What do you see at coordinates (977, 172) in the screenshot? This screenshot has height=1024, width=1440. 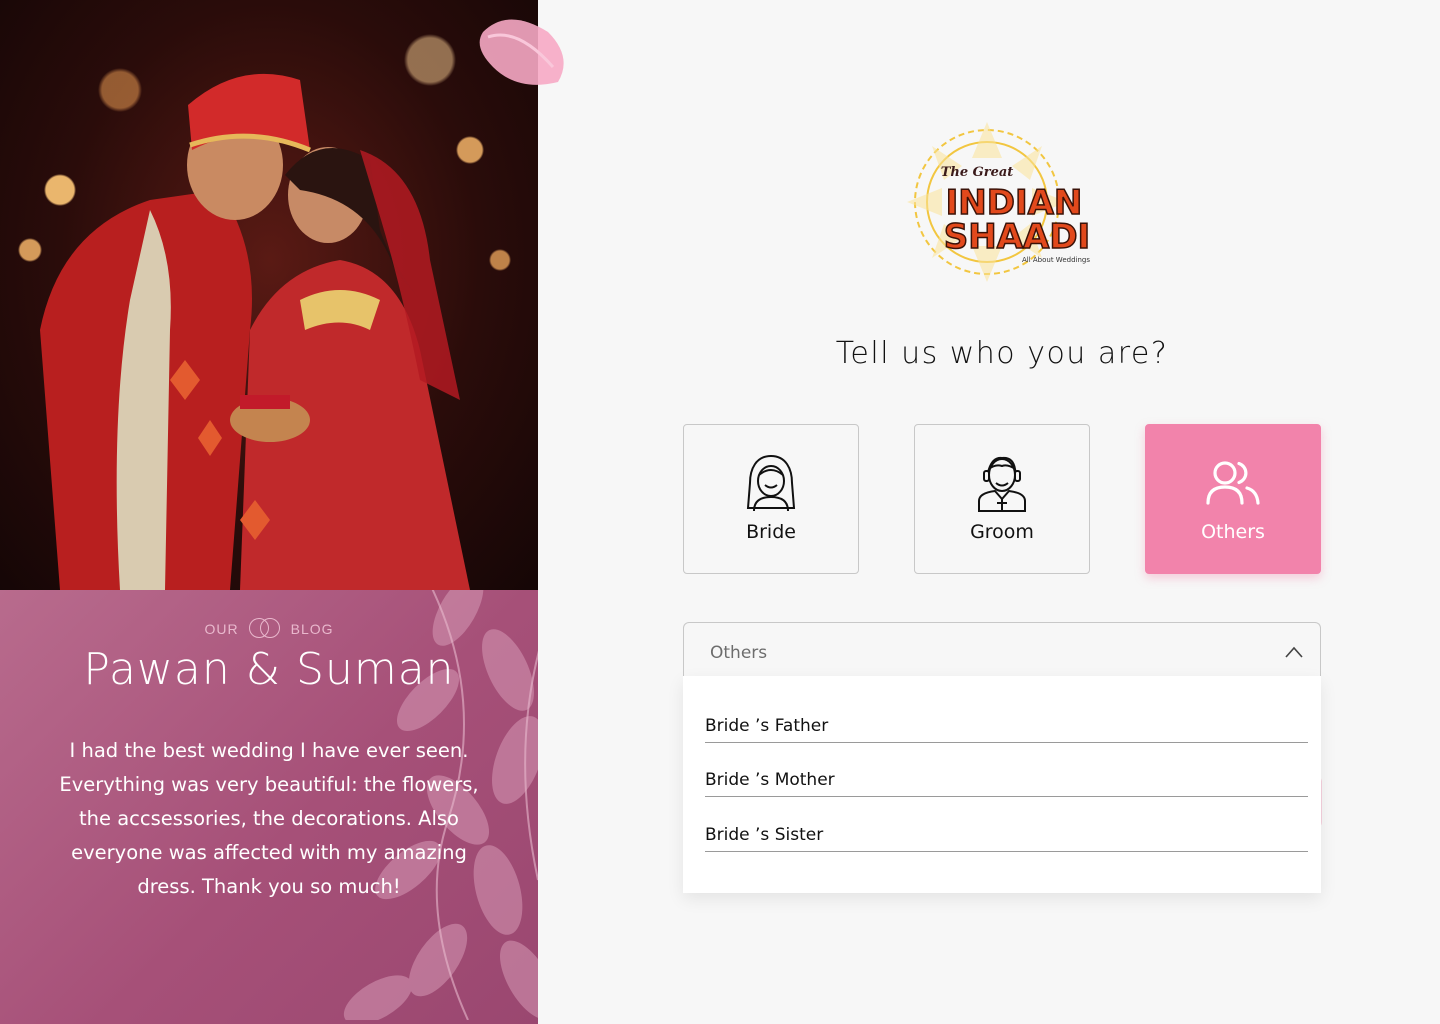 I see `logo-line1: The Great` at bounding box center [977, 172].